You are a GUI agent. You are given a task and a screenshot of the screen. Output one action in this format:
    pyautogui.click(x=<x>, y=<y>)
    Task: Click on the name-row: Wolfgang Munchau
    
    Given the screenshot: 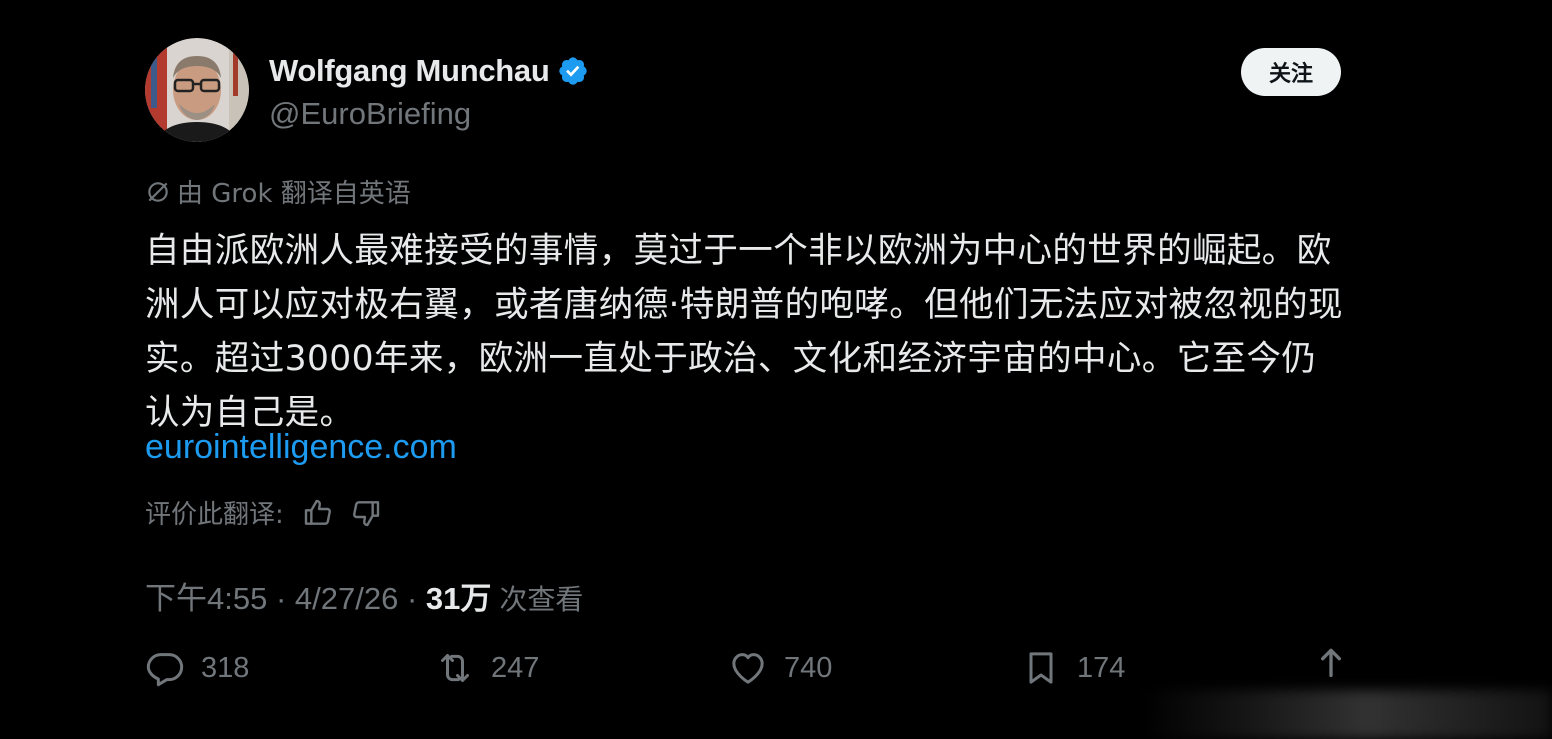 What is the action you would take?
    pyautogui.click(x=429, y=71)
    